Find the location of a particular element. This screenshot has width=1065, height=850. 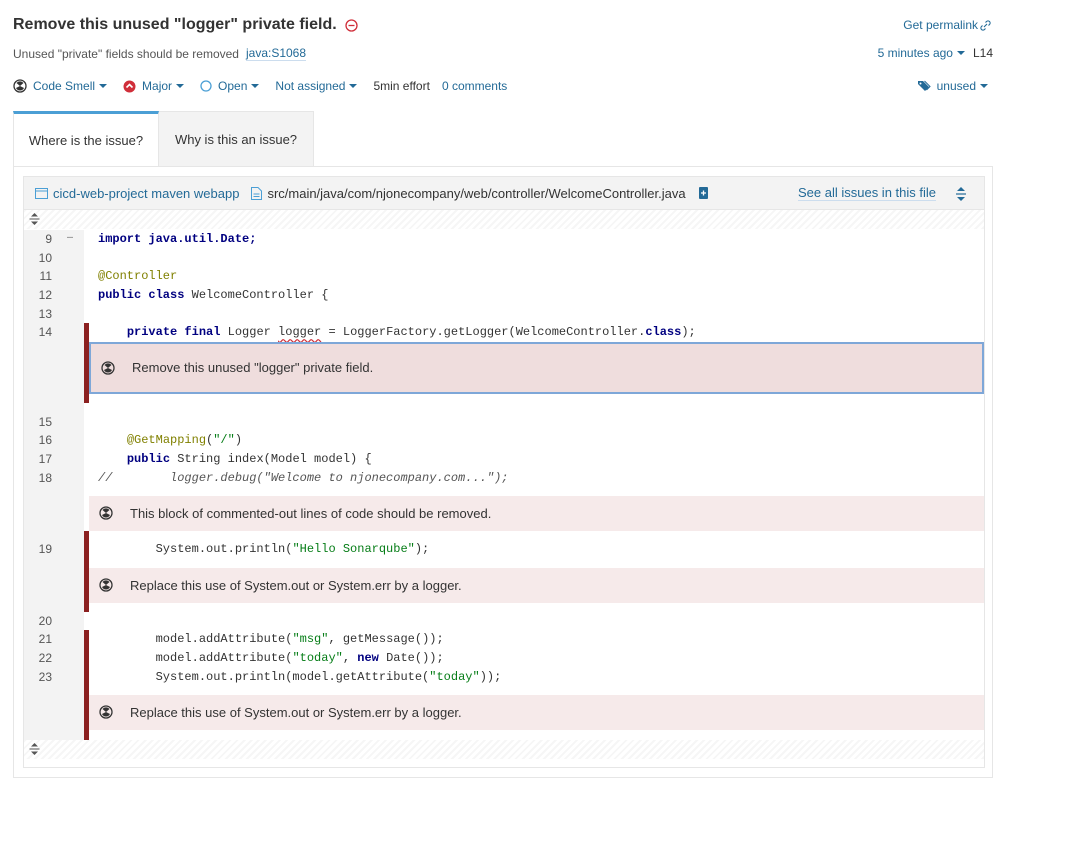

code-line: 16 @GetMapping("/") is located at coordinates (504, 440).